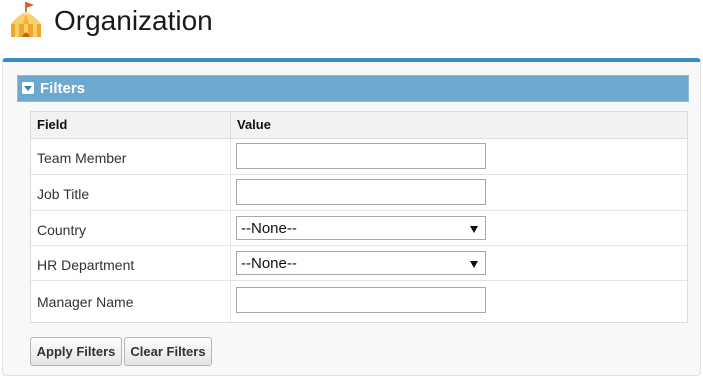  I want to click on hr-department-select: --None--, so click(361, 263).